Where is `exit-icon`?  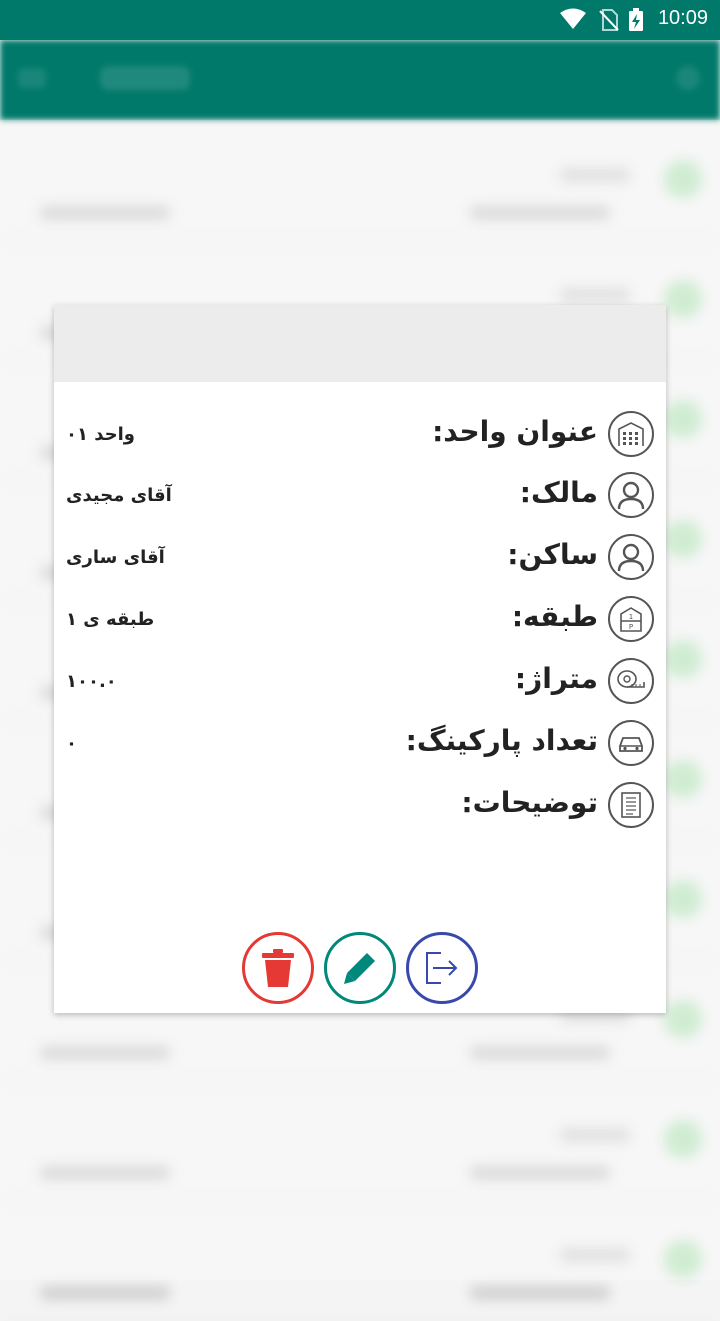
exit-icon is located at coordinates (442, 968).